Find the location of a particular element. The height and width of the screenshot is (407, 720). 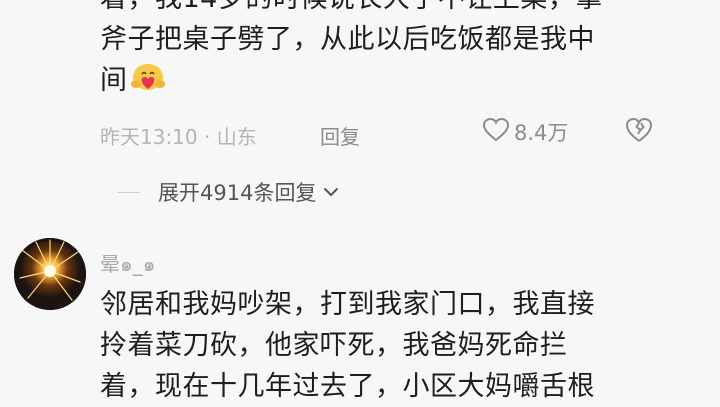

expand-replies-label: 展开4914条回复 is located at coordinates (237, 193).